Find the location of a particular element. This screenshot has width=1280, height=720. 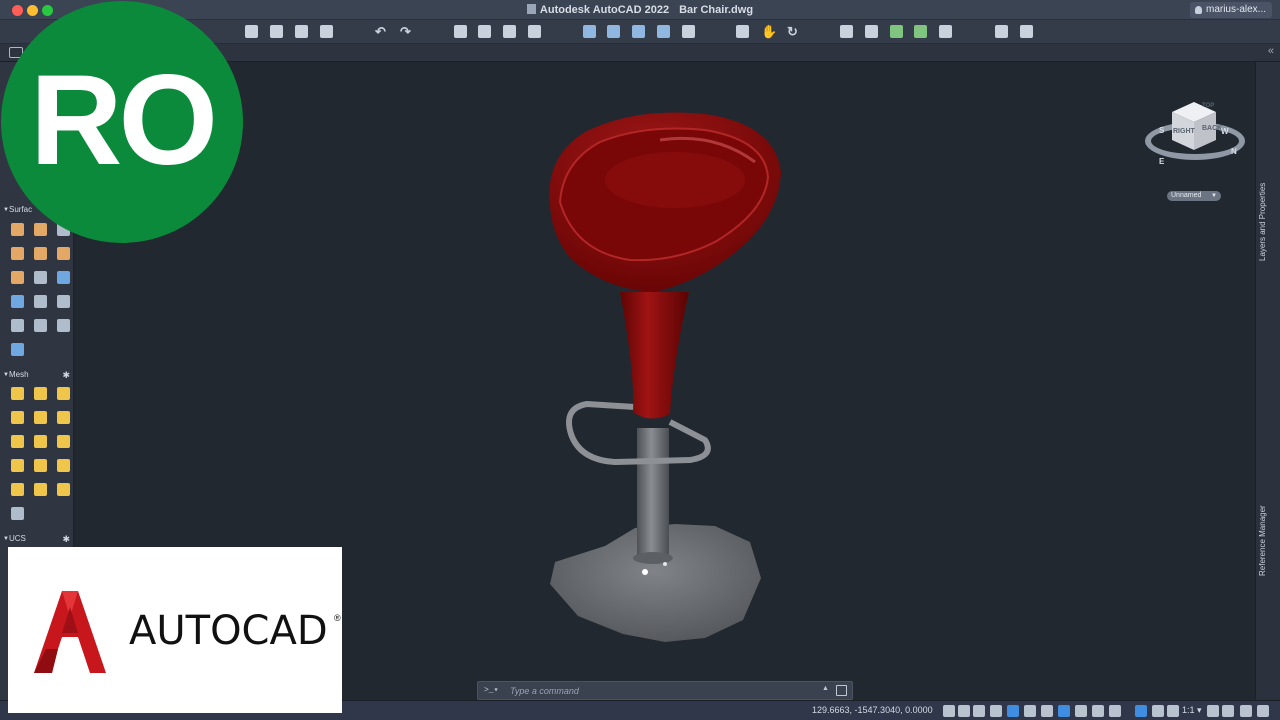

quick-select-icon is located at coordinates (1026, 31).